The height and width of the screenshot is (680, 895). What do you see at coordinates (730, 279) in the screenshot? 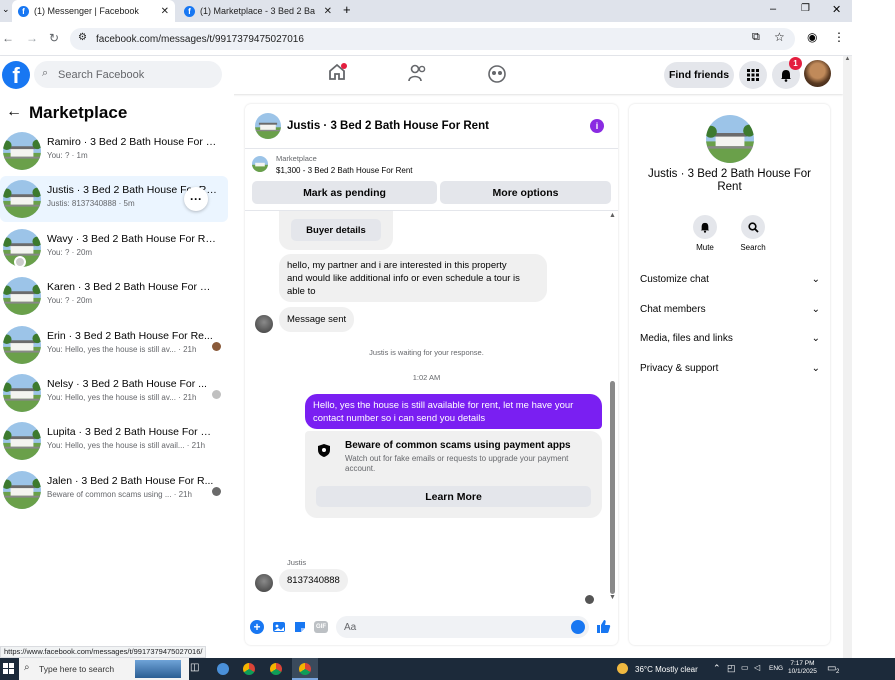
I see `section-customize-chat: Customize chat ⌄` at bounding box center [730, 279].